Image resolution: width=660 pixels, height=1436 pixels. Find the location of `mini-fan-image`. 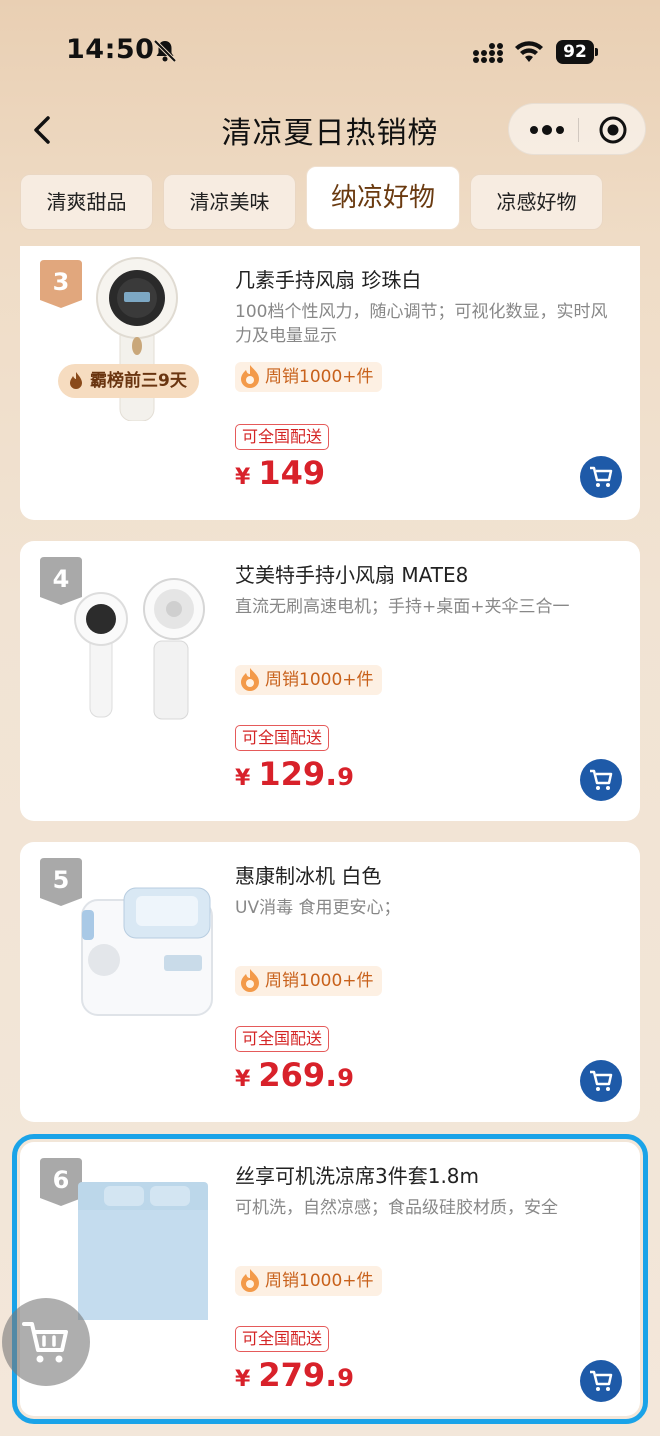

mini-fan-image is located at coordinates (139, 649).